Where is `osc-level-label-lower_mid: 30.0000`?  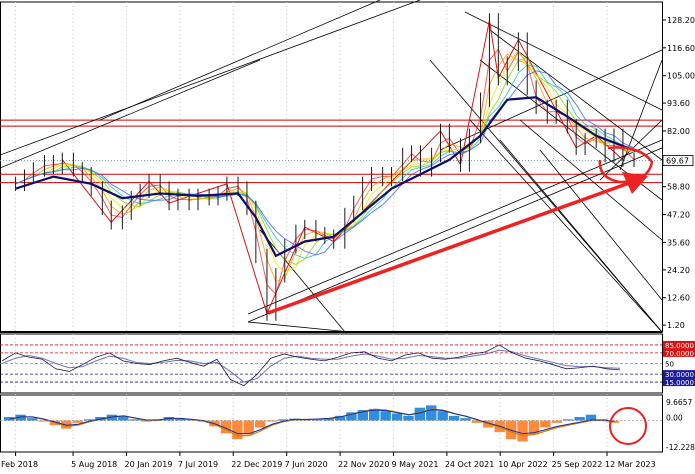
osc-level-label-lower_mid: 30.0000 is located at coordinates (679, 375).